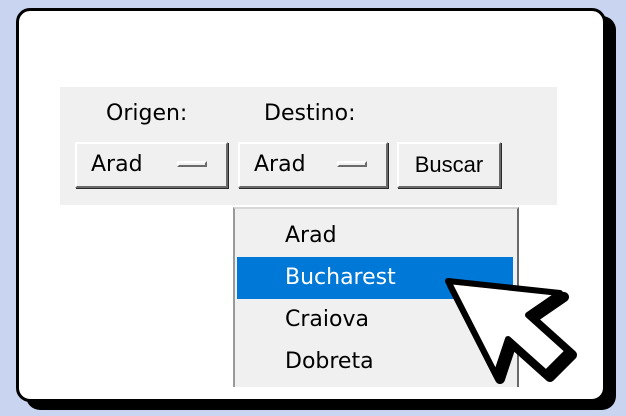  I want to click on dropdown-item-arad: Arad, so click(375, 236).